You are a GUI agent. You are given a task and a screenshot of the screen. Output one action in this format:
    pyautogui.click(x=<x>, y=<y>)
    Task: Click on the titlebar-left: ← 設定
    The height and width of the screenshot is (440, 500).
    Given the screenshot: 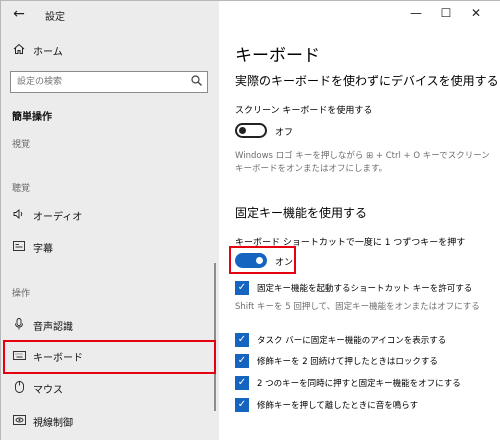 What is the action you would take?
    pyautogui.click(x=110, y=15)
    